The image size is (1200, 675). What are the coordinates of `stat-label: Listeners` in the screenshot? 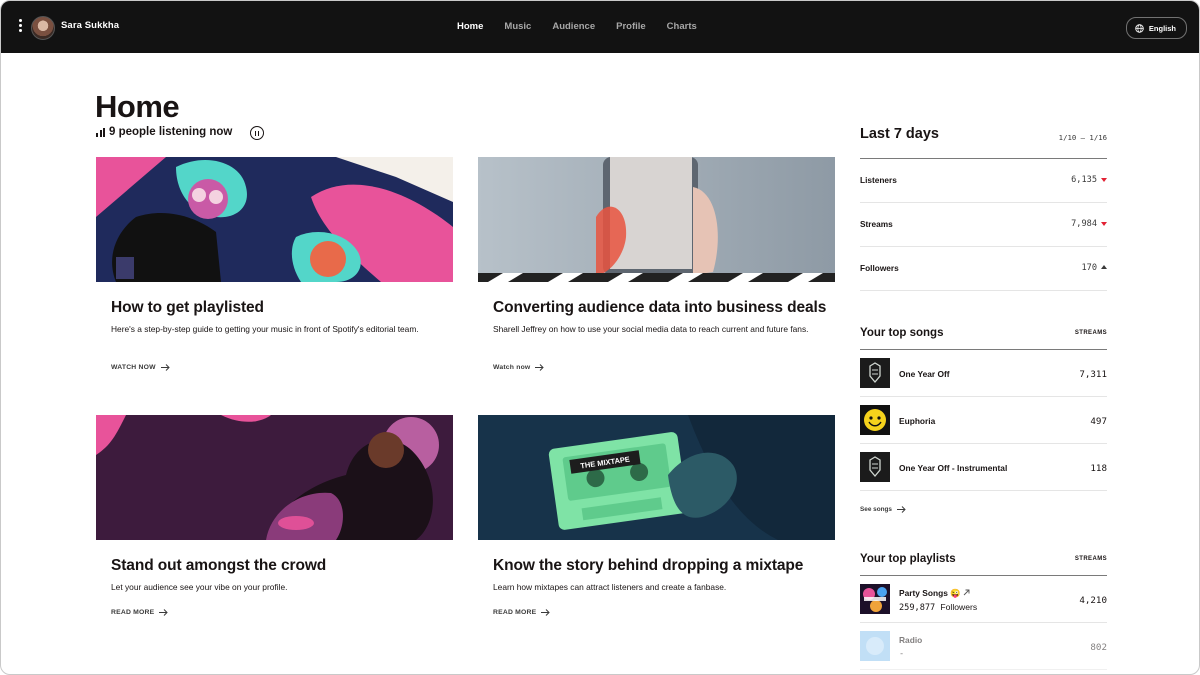 It's located at (878, 180).